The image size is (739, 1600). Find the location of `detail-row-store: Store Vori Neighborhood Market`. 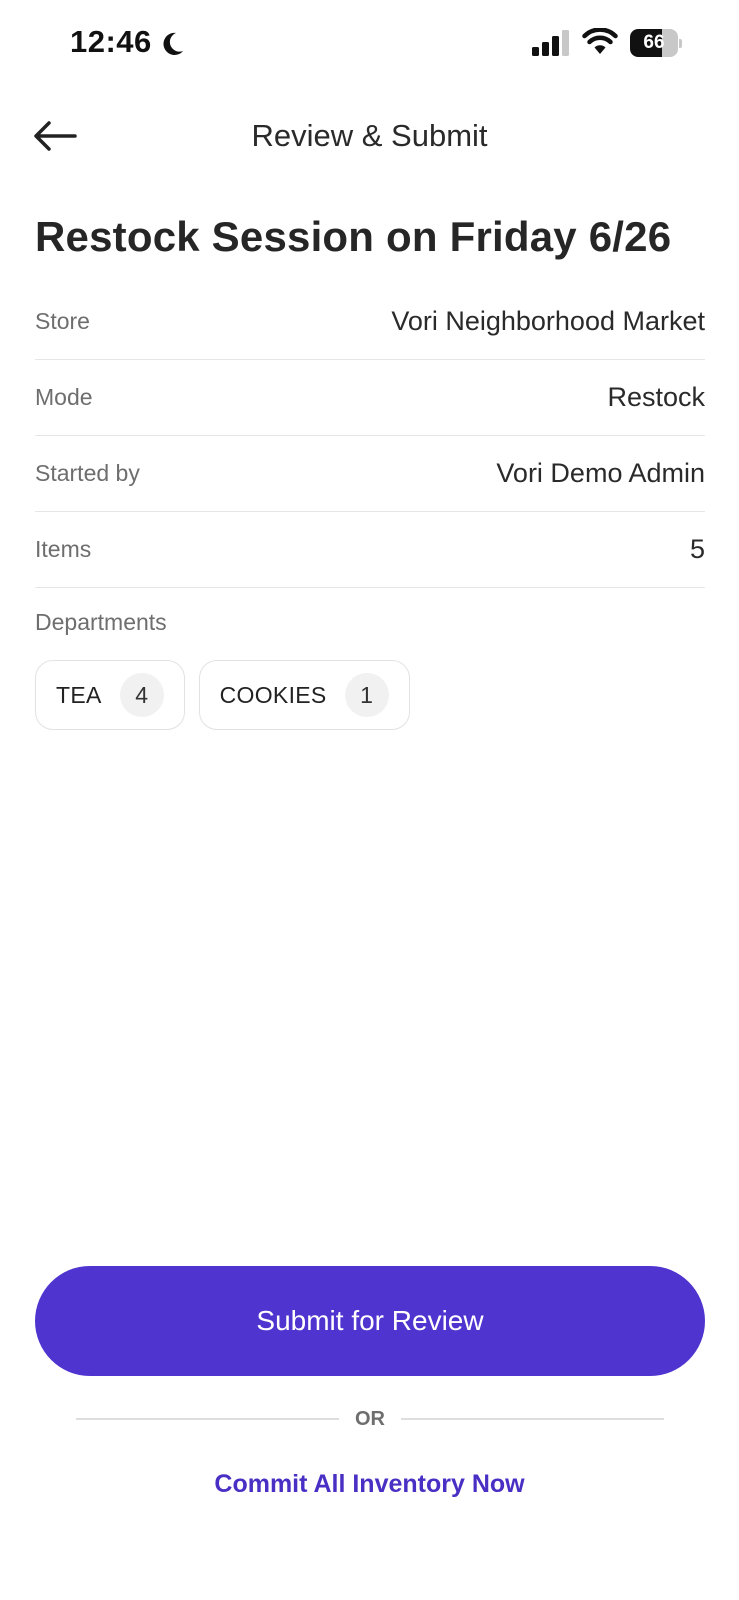

detail-row-store: Store Vori Neighborhood Market is located at coordinates (370, 322).